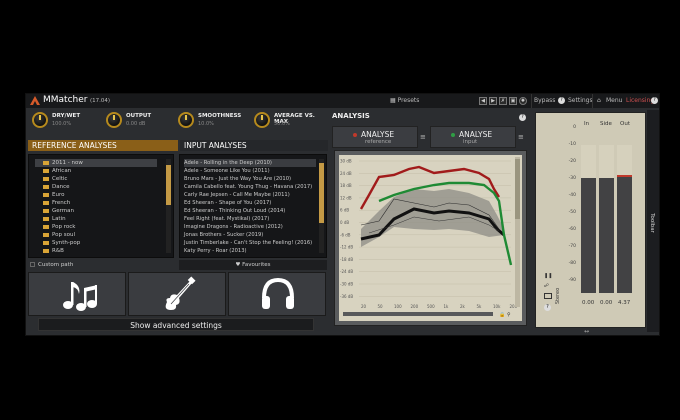  Describe the element at coordinates (32, 264) in the screenshot. I see `checkbox-icon` at that location.